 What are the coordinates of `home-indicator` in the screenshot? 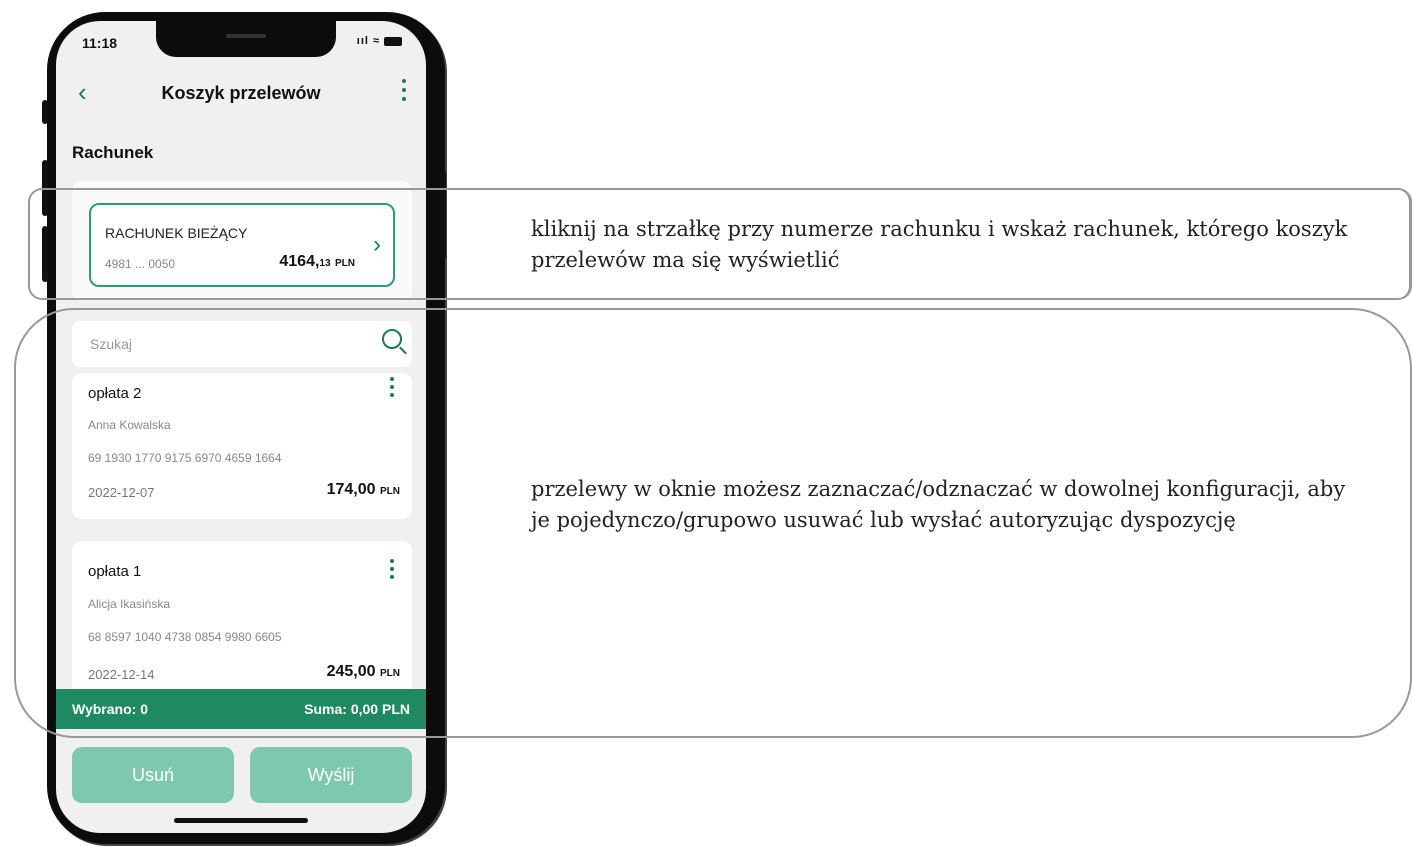 It's located at (241, 820).